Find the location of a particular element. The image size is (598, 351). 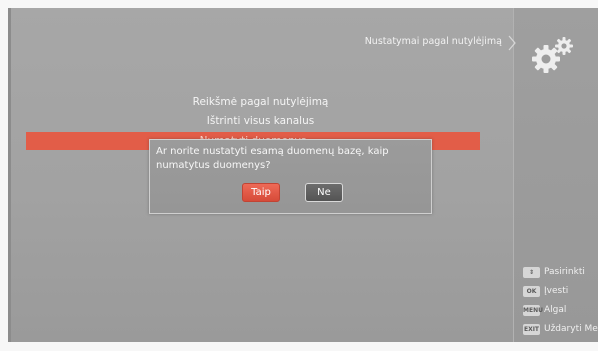

no-button: Ne is located at coordinates (324, 192).